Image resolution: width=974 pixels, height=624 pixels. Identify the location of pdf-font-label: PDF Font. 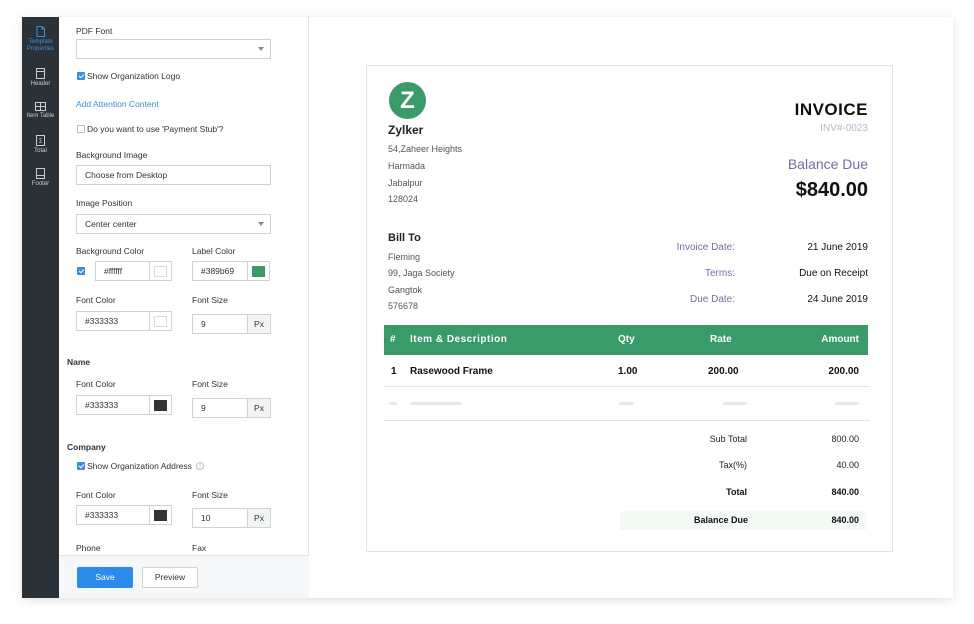
(94, 31).